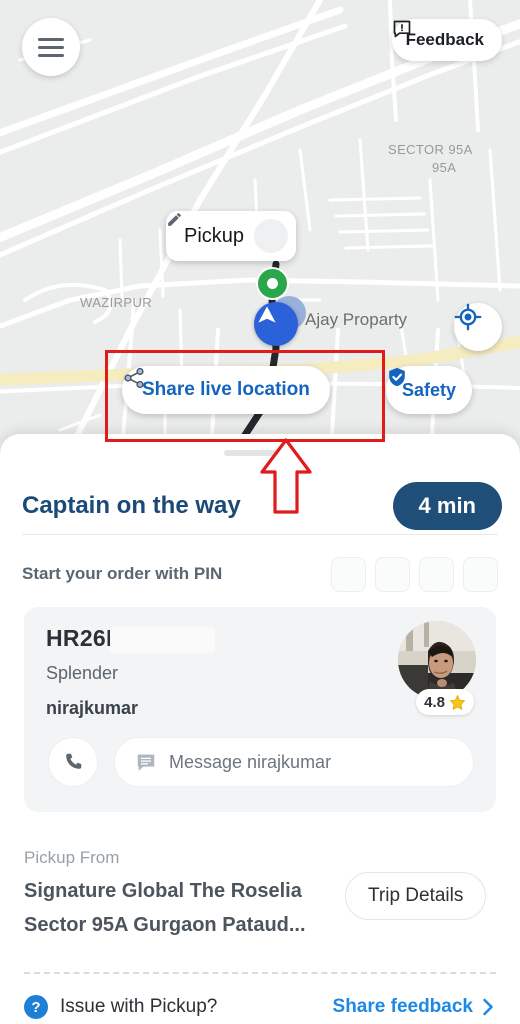 Image resolution: width=520 pixels, height=1024 pixels. What do you see at coordinates (116, 302) in the screenshot?
I see `map-label-wazirpur: WAZIRPUR` at bounding box center [116, 302].